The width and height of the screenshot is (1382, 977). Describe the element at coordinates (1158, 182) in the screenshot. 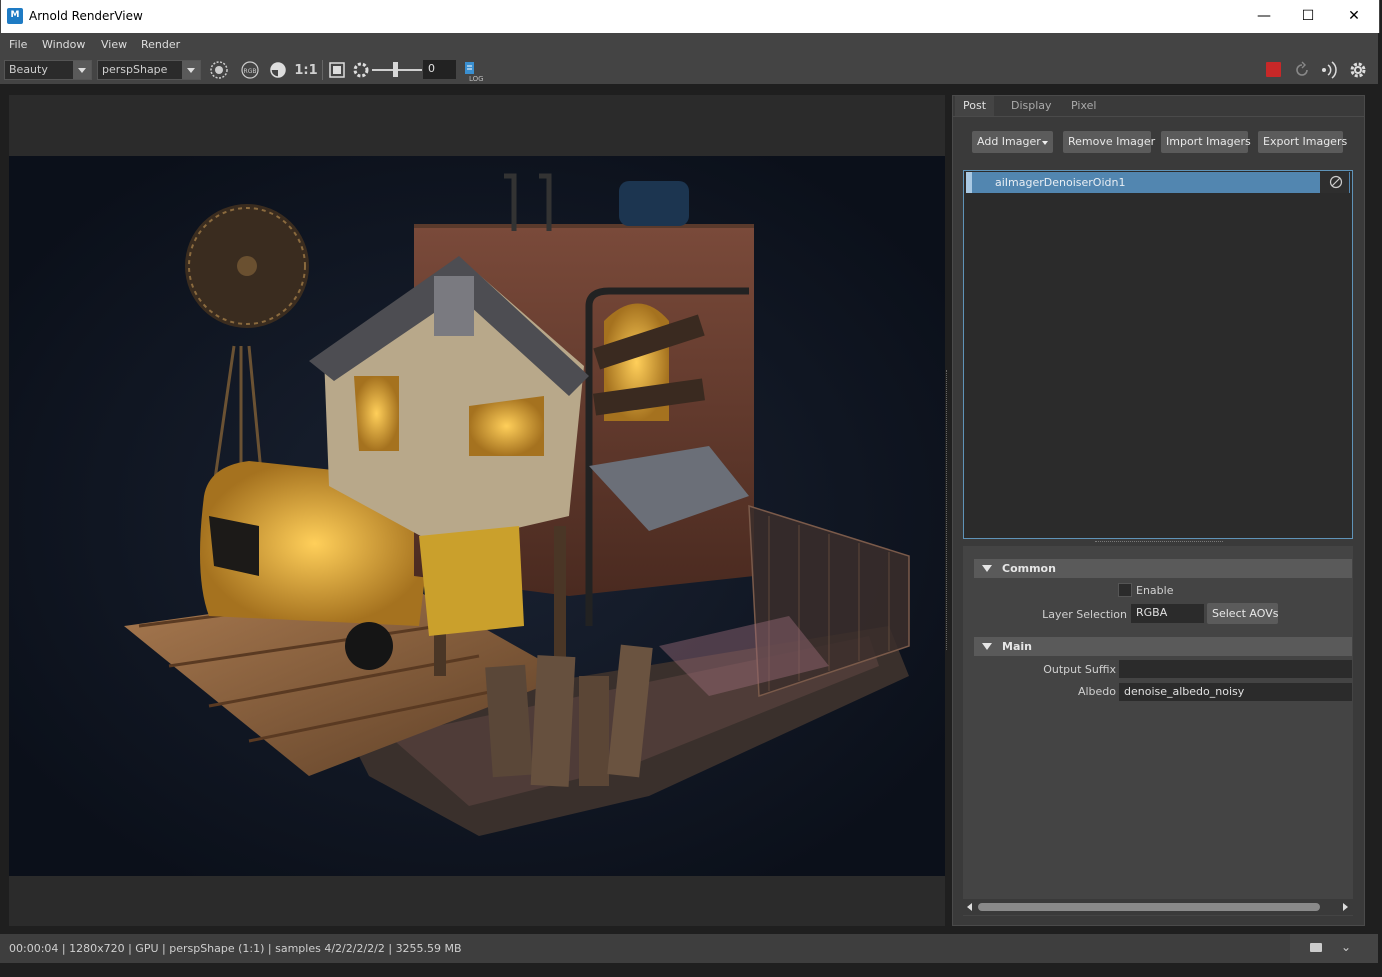

I see `imager-list-item: aiImagerDenoiserOidn1` at that location.